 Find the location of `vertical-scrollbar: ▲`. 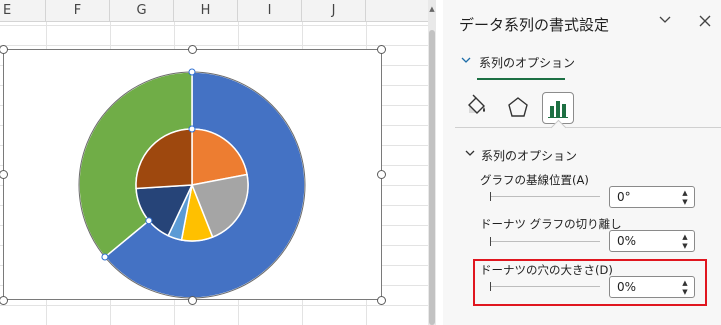

vertical-scrollbar: ▲ is located at coordinates (432, 162).